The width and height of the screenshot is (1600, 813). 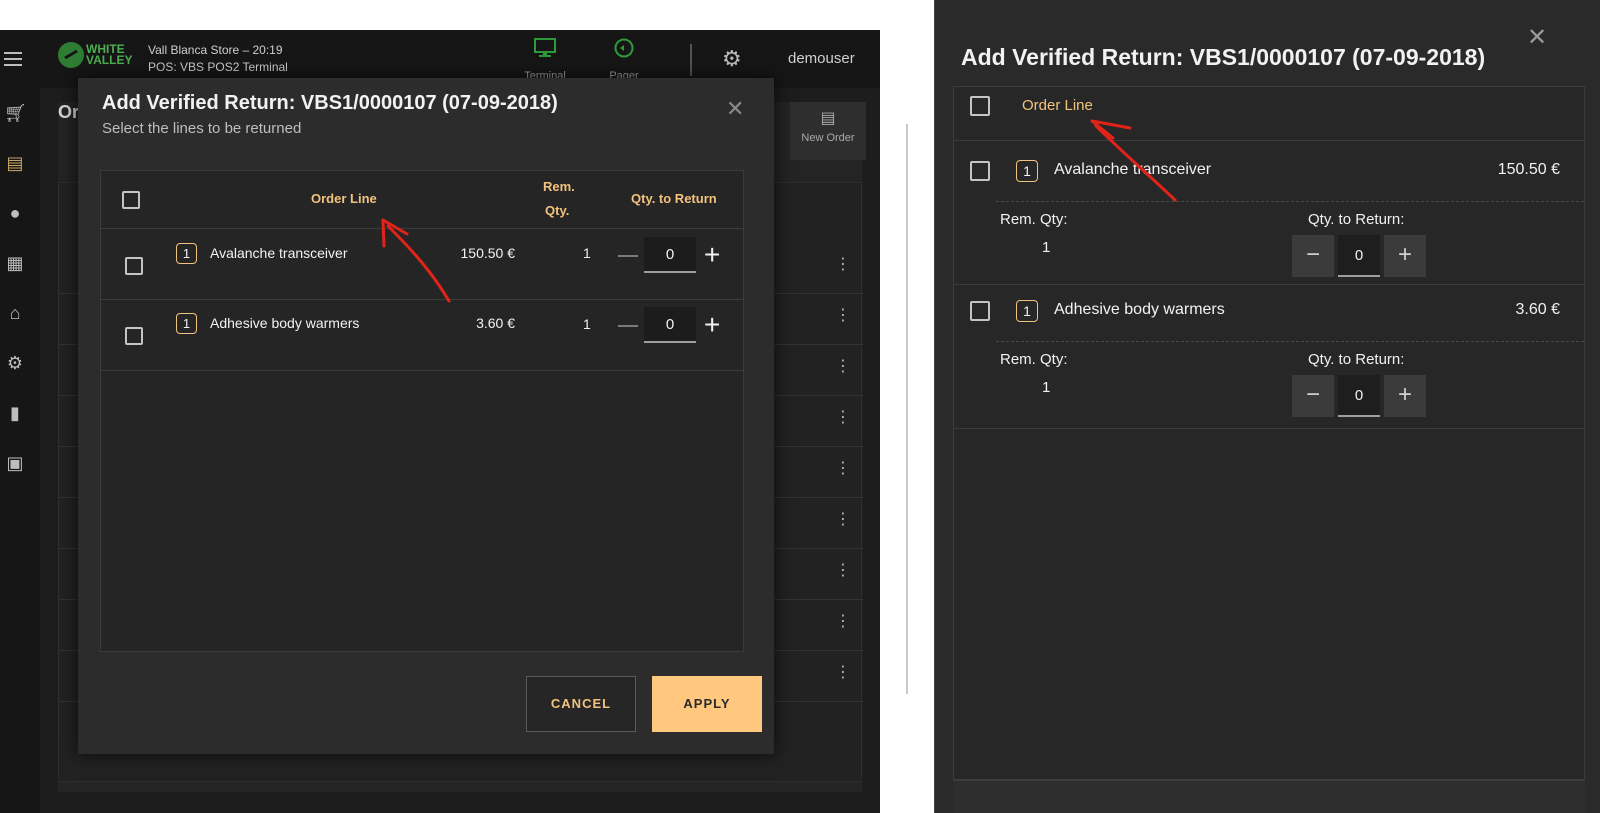 What do you see at coordinates (545, 60) in the screenshot?
I see `terminal-button: Terminal` at bounding box center [545, 60].